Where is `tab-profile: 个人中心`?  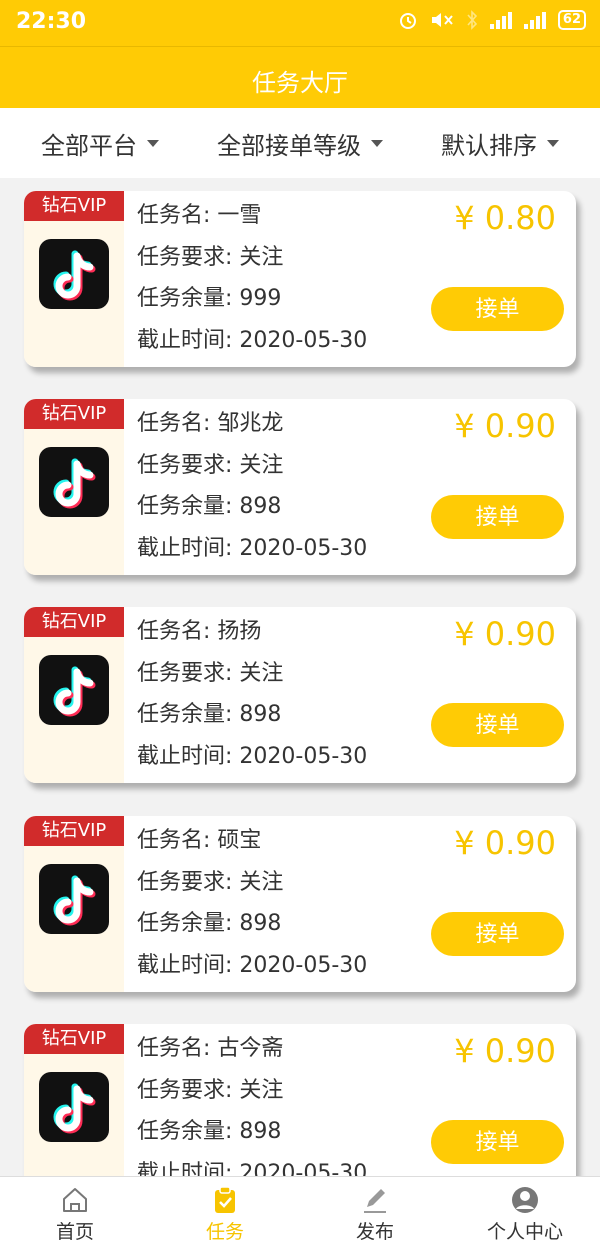 tab-profile: 个人中心 is located at coordinates (525, 1211).